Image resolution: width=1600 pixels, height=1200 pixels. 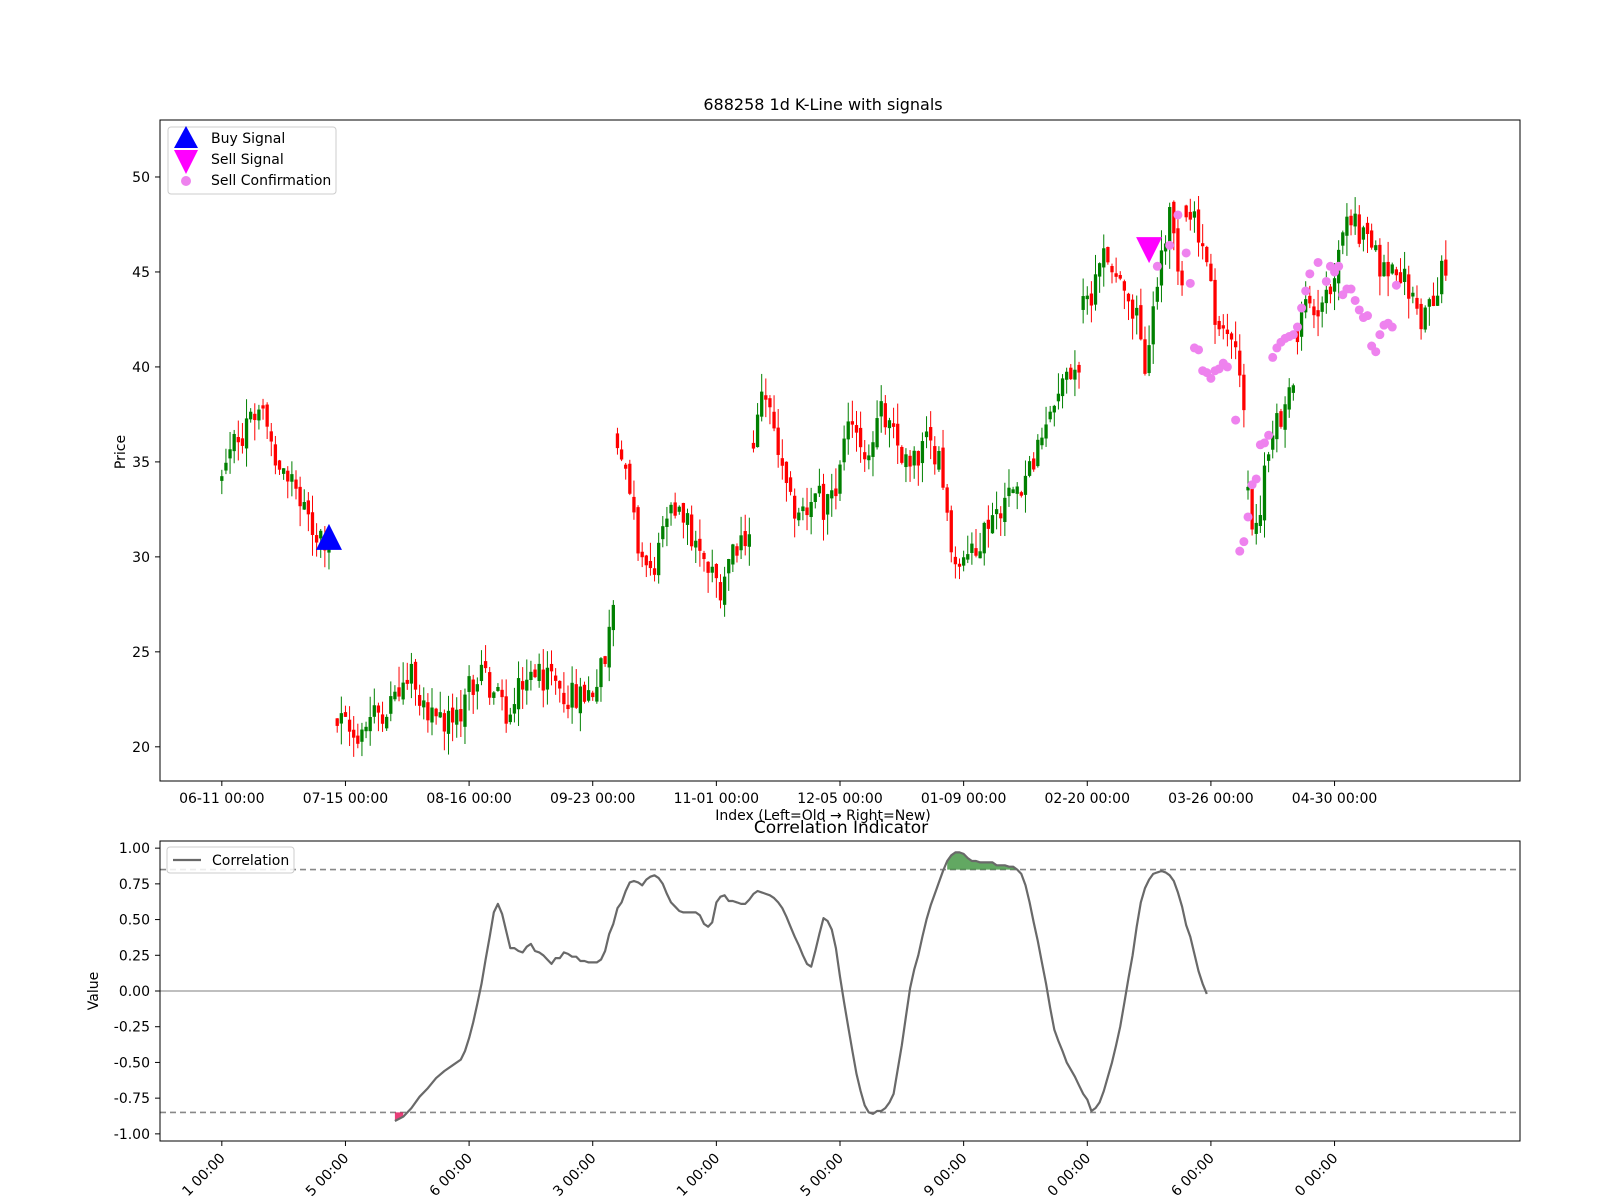 What do you see at coordinates (94, 991) in the screenshot?
I see `correlation-y-label: Value` at bounding box center [94, 991].